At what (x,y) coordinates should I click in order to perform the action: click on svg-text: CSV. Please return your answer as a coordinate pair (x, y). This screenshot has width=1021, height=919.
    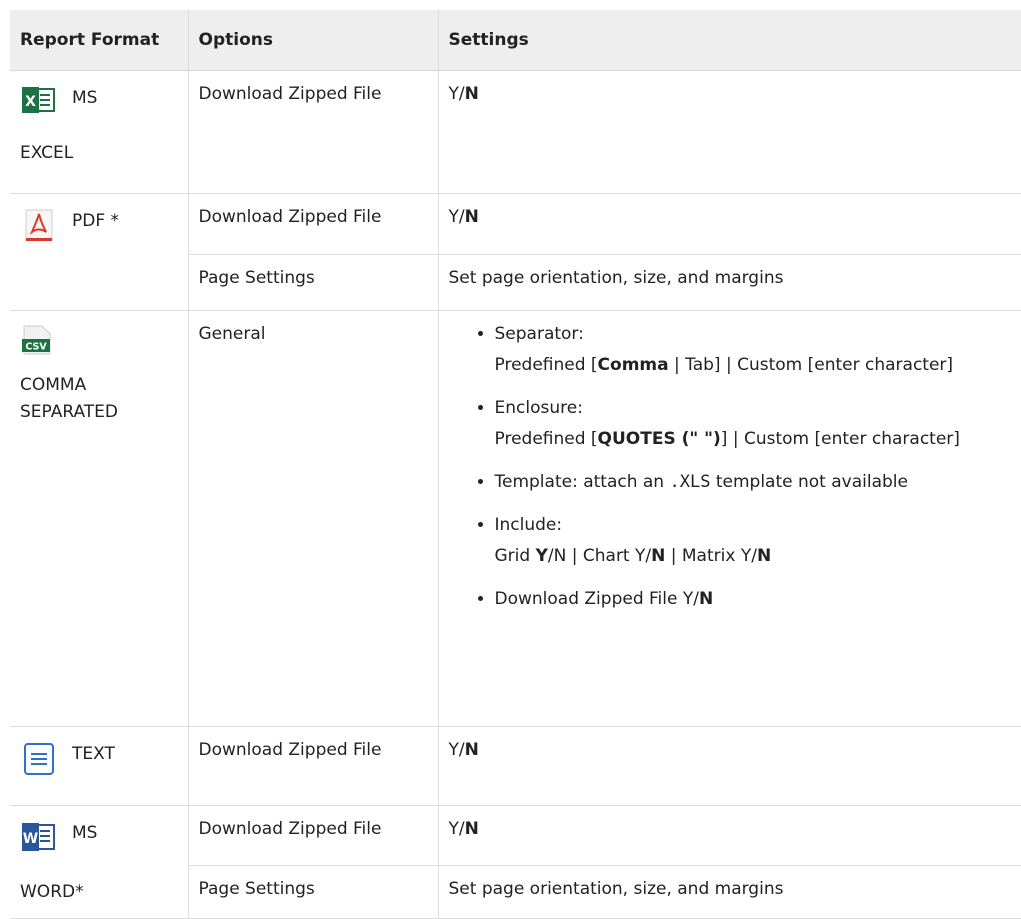
    Looking at the image, I should click on (36, 347).